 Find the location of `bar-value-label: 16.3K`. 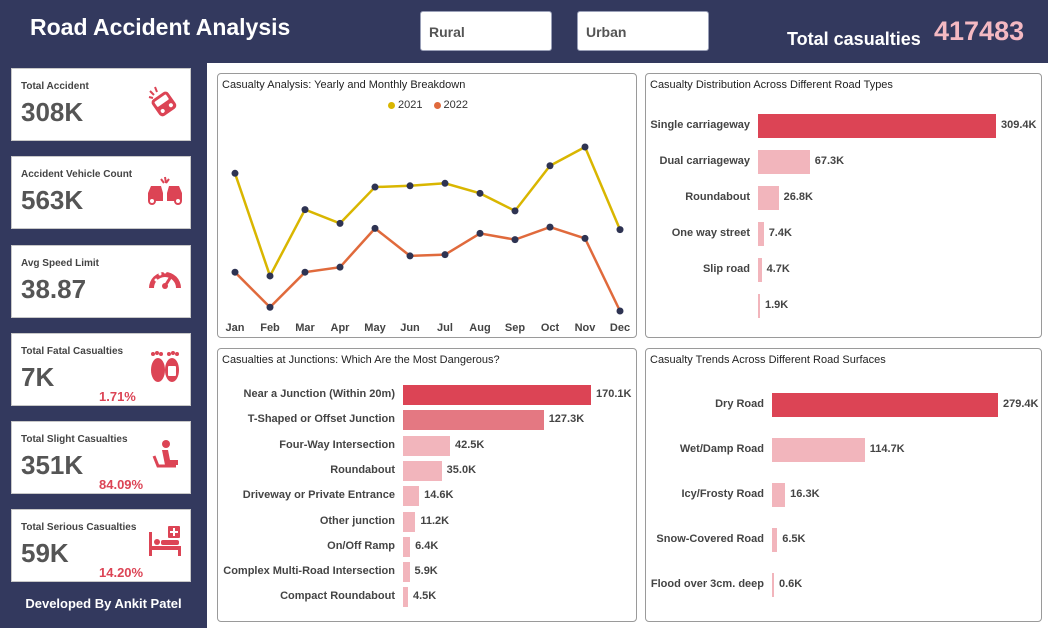

bar-value-label: 16.3K is located at coordinates (805, 494).